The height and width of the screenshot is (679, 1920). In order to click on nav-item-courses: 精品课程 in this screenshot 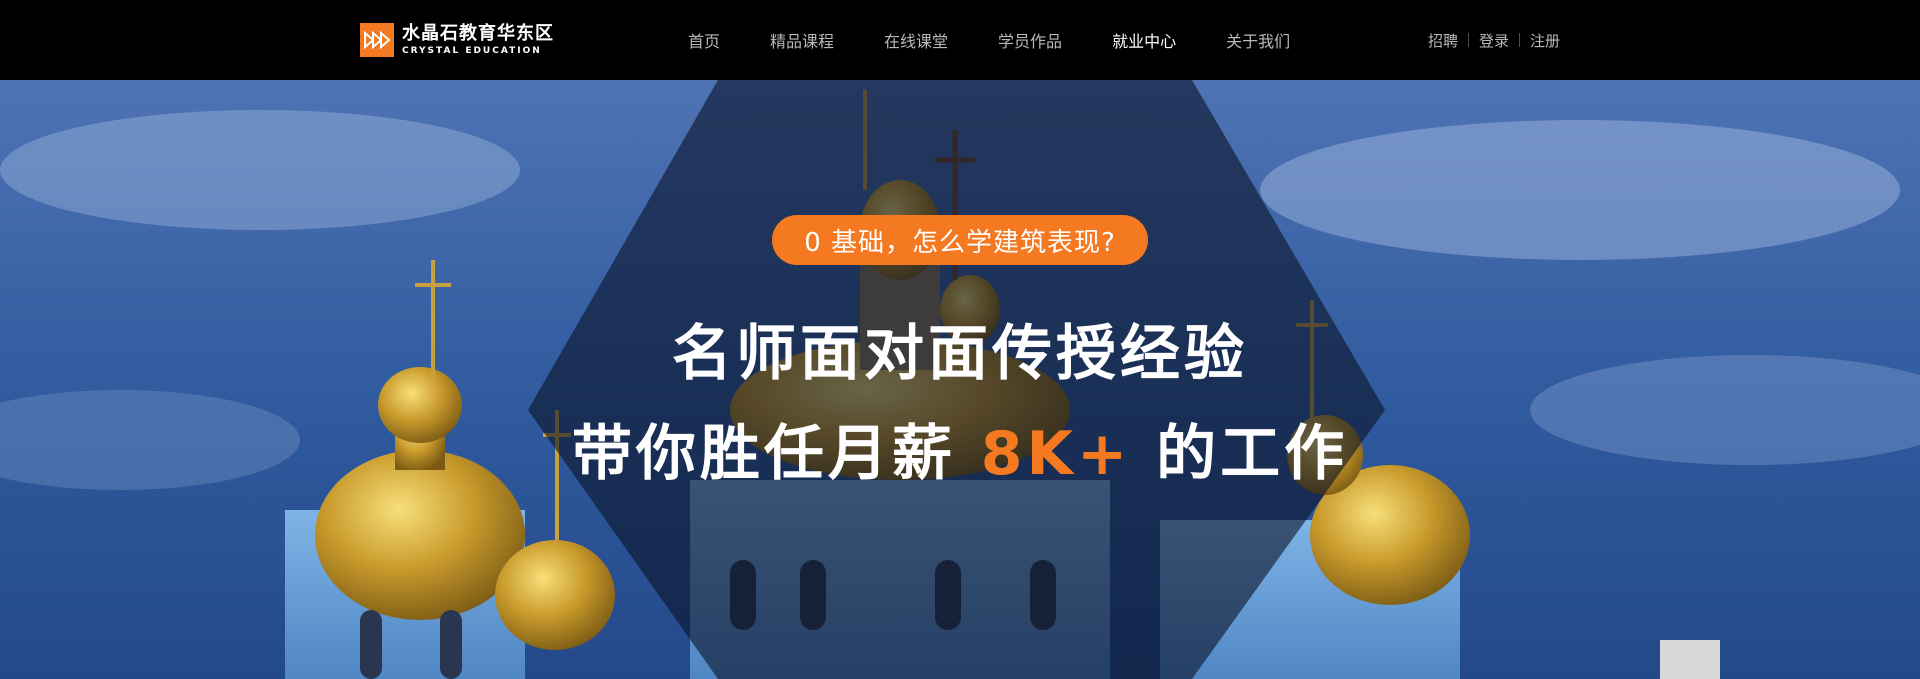, I will do `click(802, 40)`.